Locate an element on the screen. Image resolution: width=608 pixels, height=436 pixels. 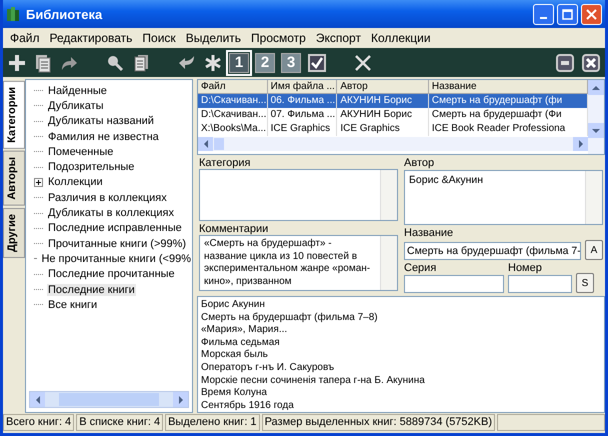
menu-item: Экспорт is located at coordinates (338, 38).